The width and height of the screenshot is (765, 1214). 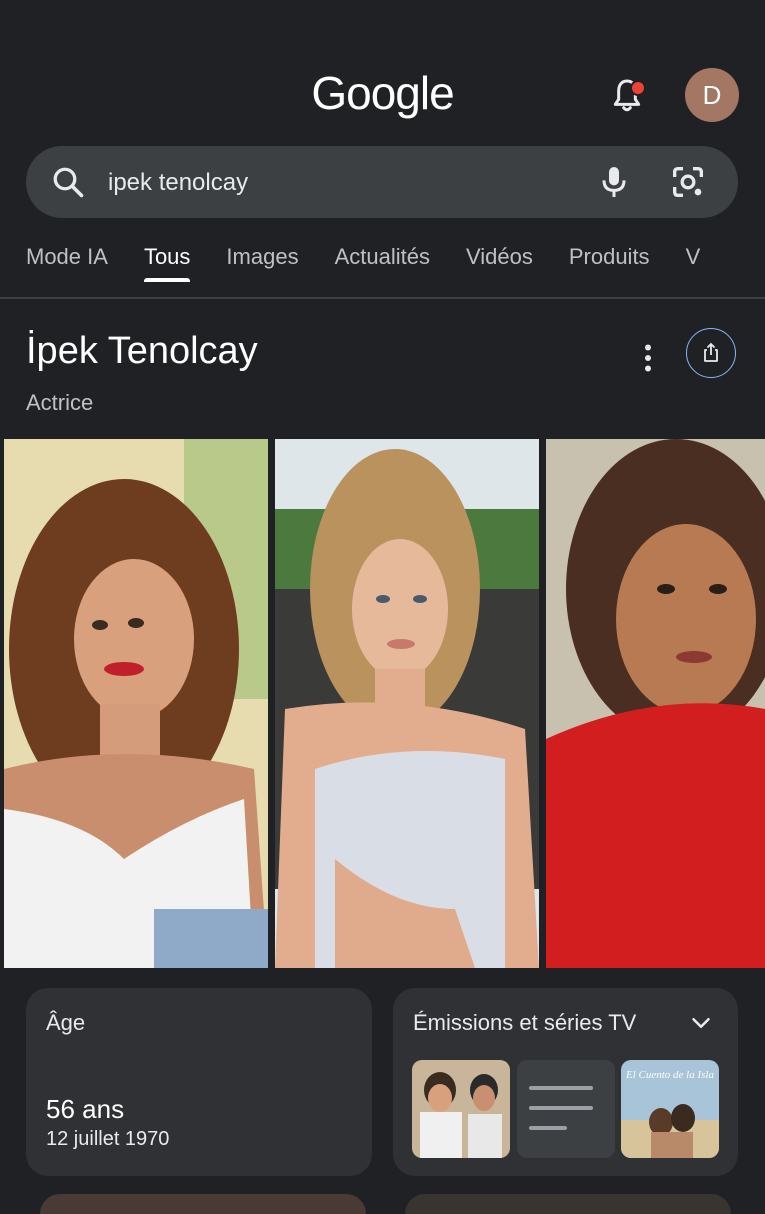 I want to click on chevron-down-icon, so click(x=701, y=1023).